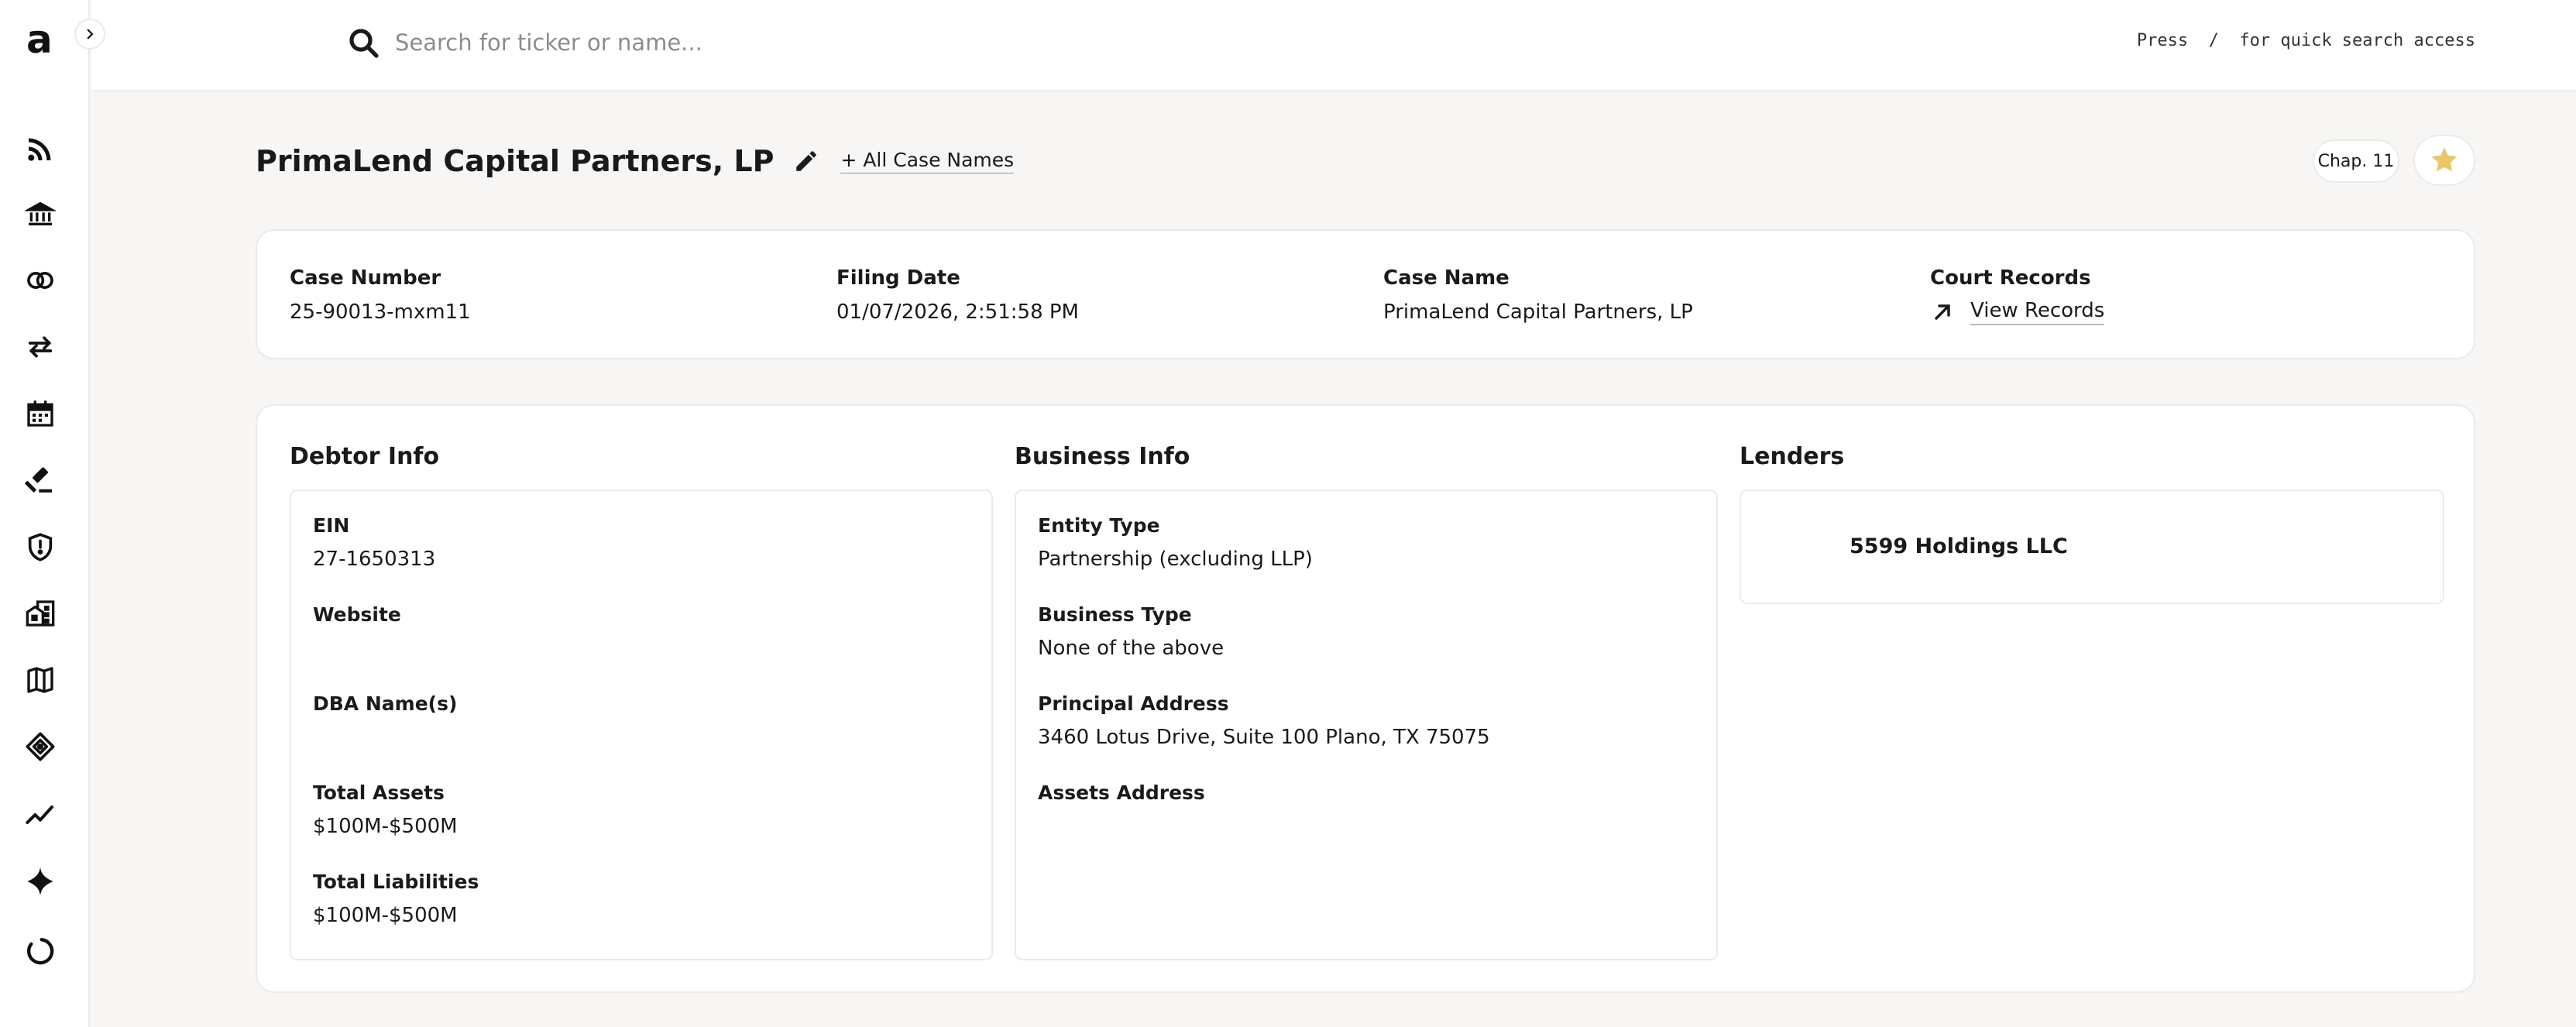 This screenshot has height=1027, width=2576. Describe the element at coordinates (515, 161) in the screenshot. I see `page-title: PrimaLend Capital Partners, LP` at that location.